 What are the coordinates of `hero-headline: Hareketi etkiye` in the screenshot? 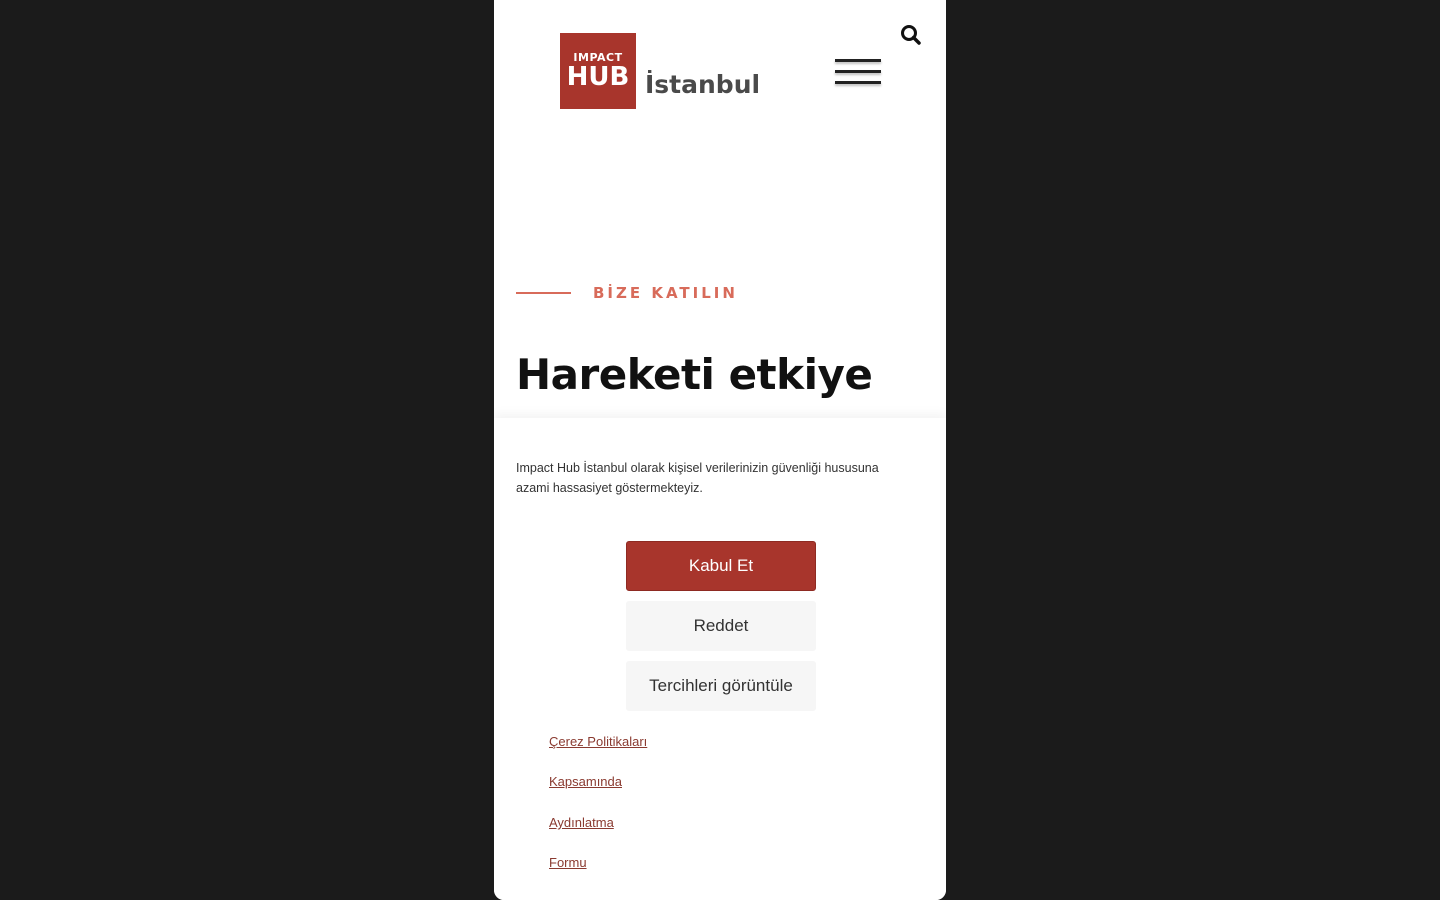 It's located at (694, 374).